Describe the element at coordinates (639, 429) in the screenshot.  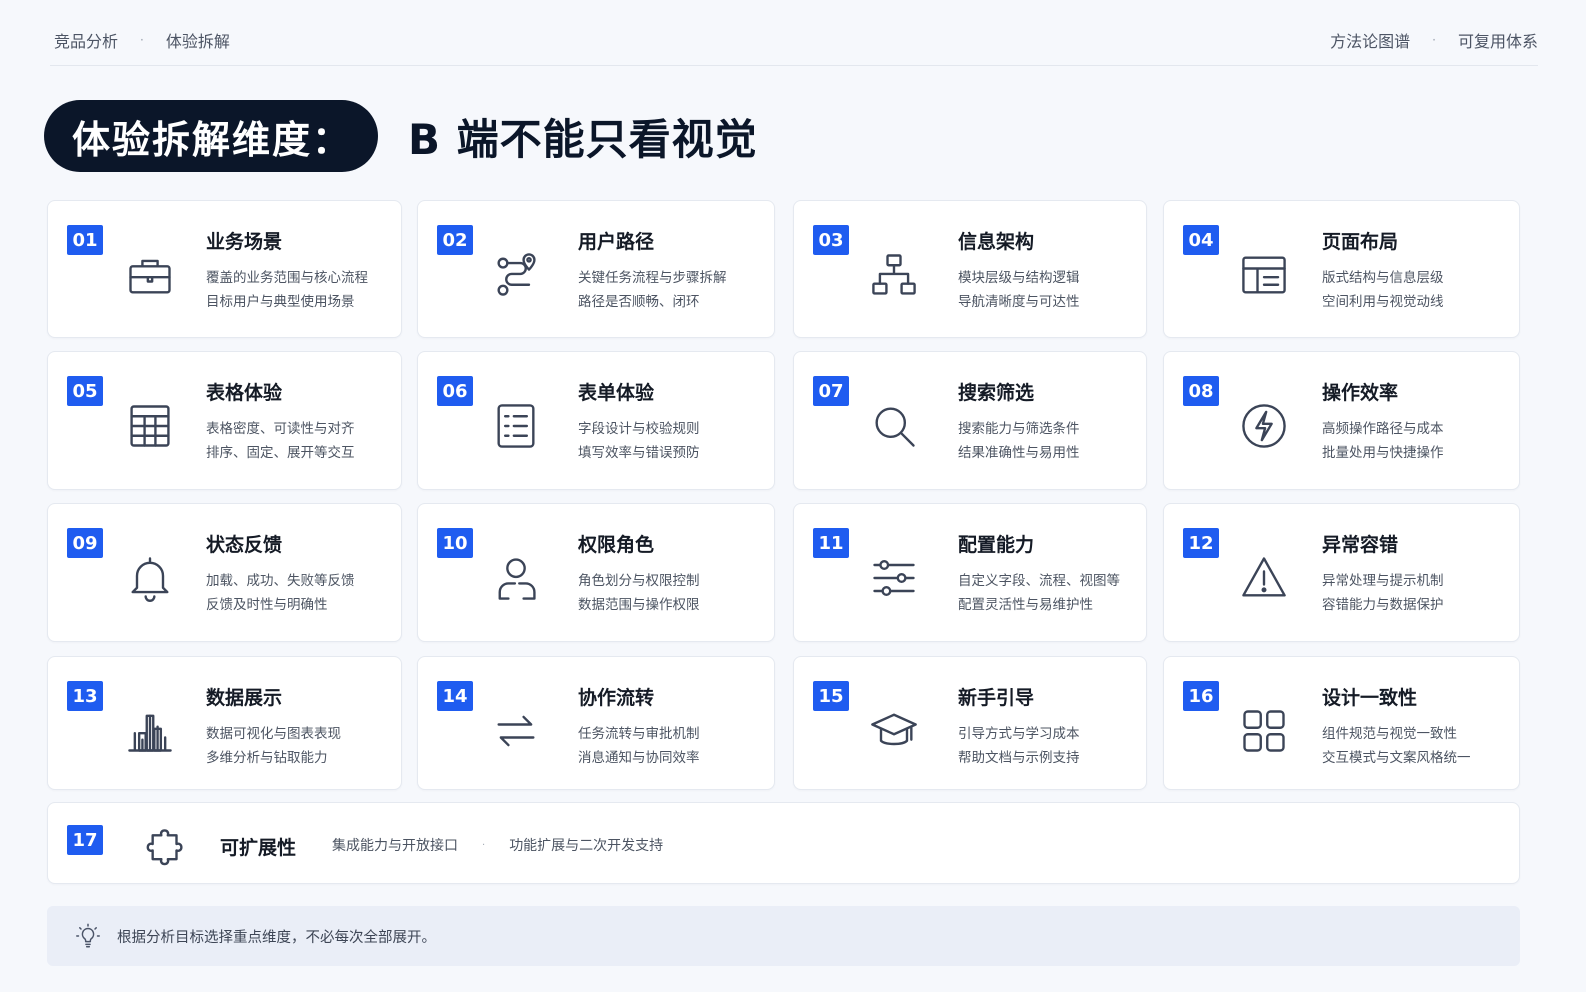
I see `card-description-line: 字段设计与校验规则` at that location.